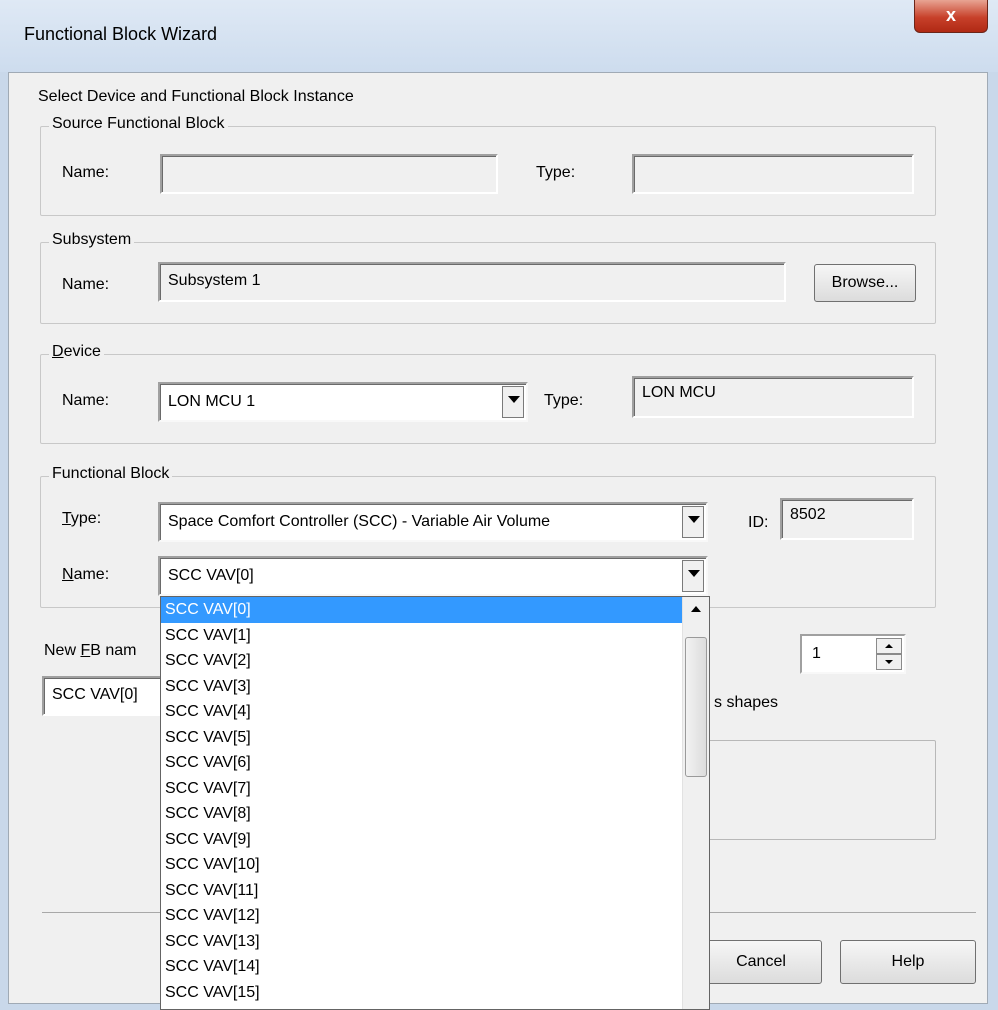 The width and height of the screenshot is (998, 1010). Describe the element at coordinates (889, 662) in the screenshot. I see `spin-down-icon` at that location.